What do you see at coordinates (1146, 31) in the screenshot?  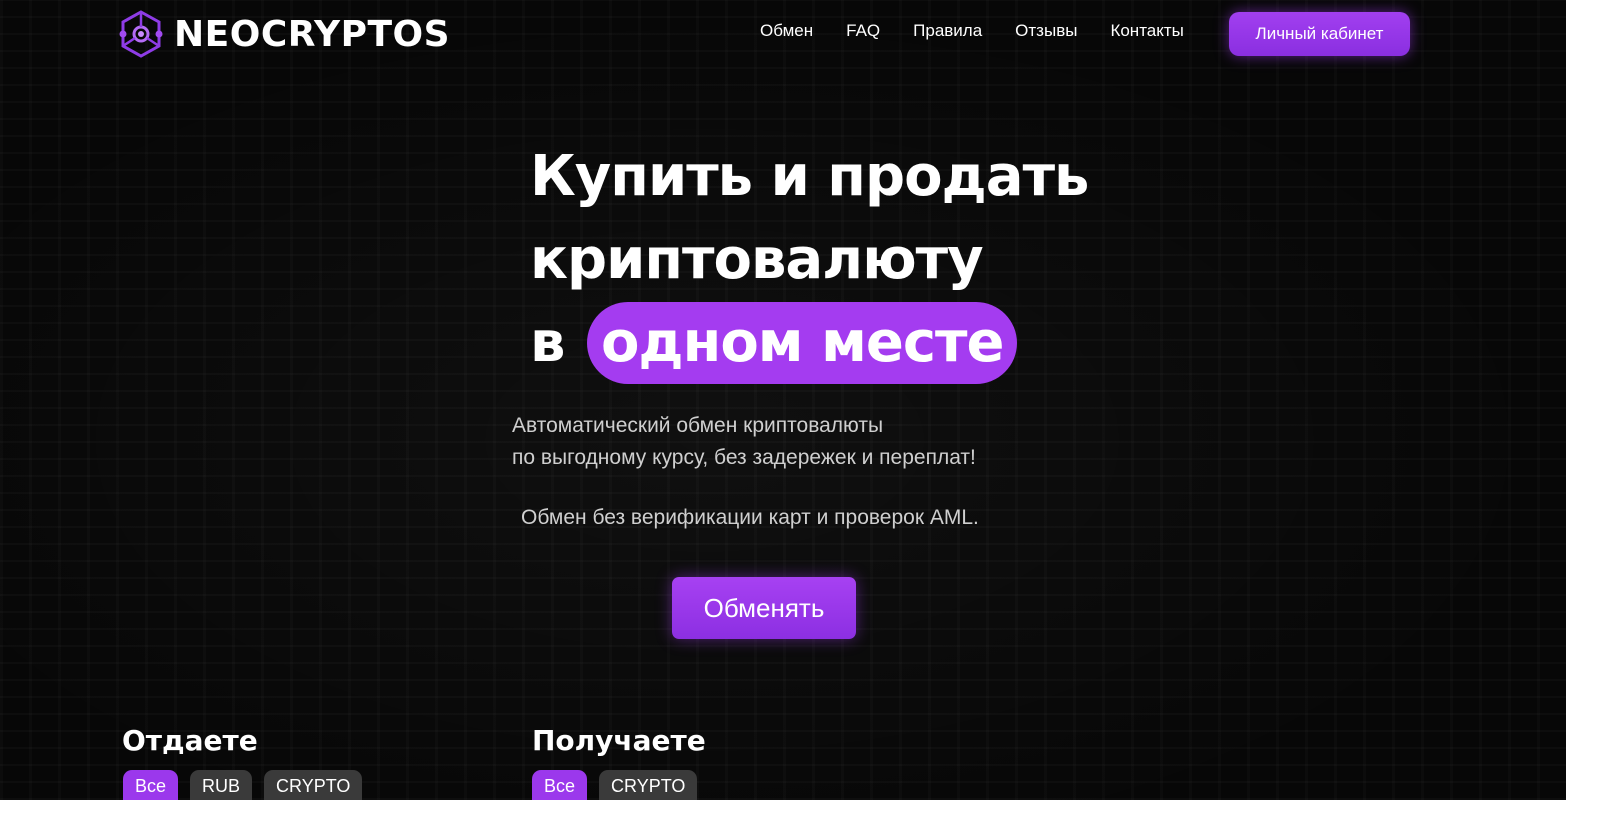 I see `nav-item-contacts: Контакты` at bounding box center [1146, 31].